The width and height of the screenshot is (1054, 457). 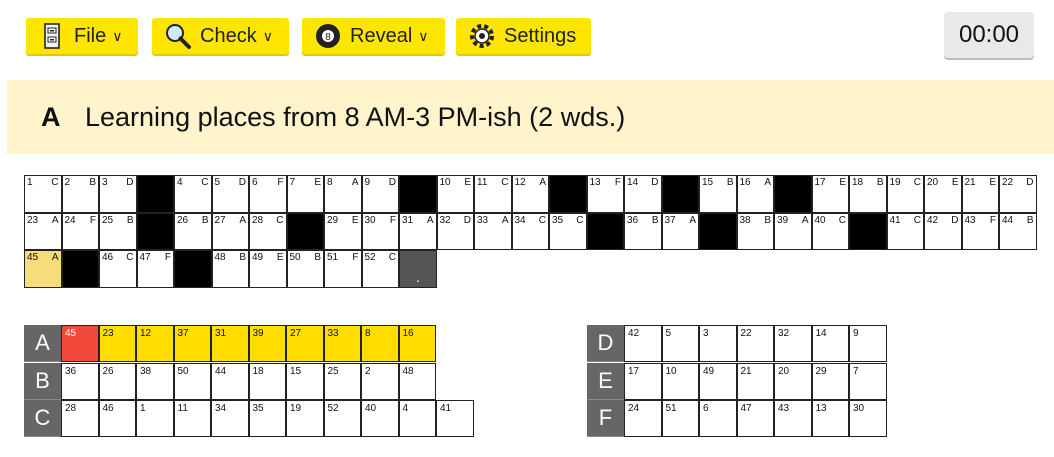 What do you see at coordinates (605, 381) in the screenshot?
I see `clue-row-label: E` at bounding box center [605, 381].